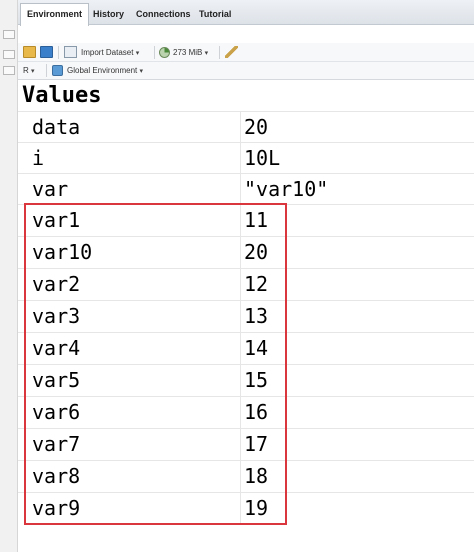 This screenshot has width=474, height=552. I want to click on variable-value: 18, so click(256, 476).